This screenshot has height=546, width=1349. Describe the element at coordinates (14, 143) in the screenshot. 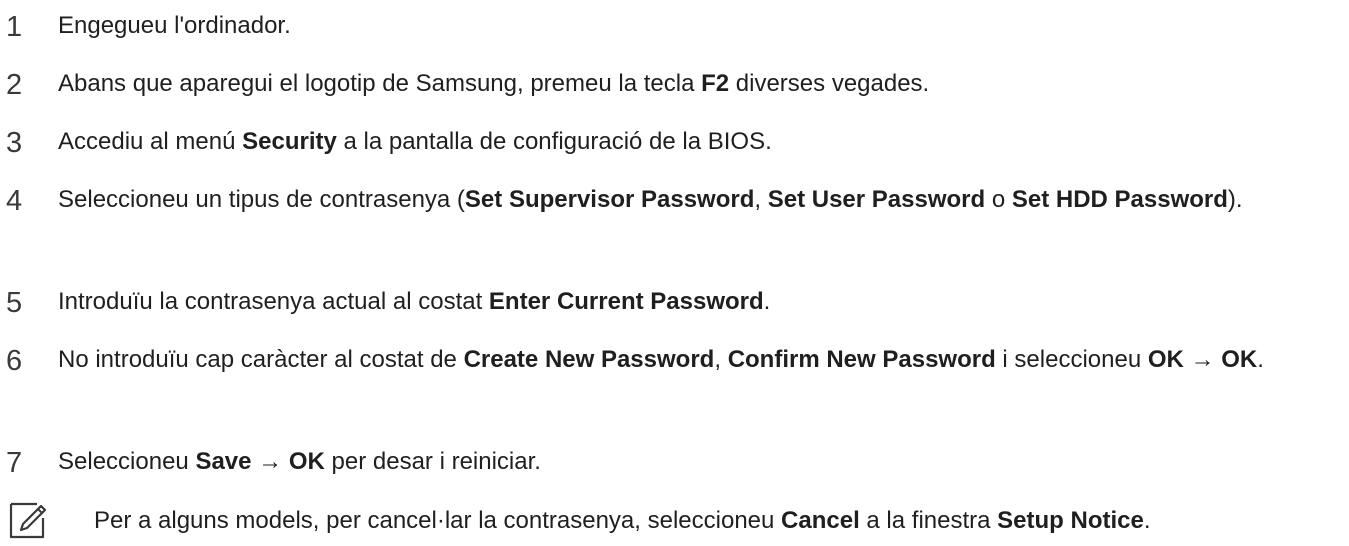

I see `step-number: 3` at that location.